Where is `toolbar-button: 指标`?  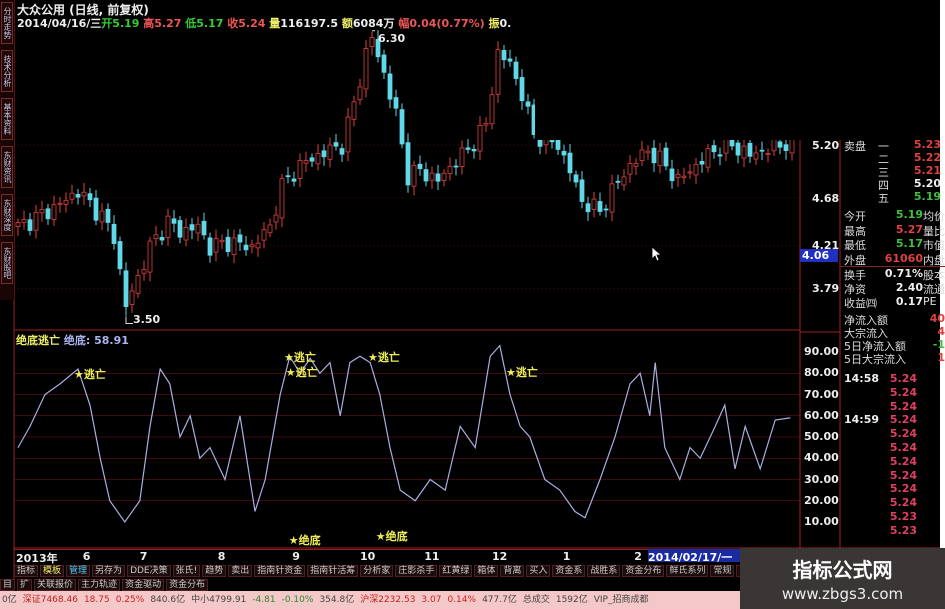 toolbar-button: 指标 is located at coordinates (26, 571).